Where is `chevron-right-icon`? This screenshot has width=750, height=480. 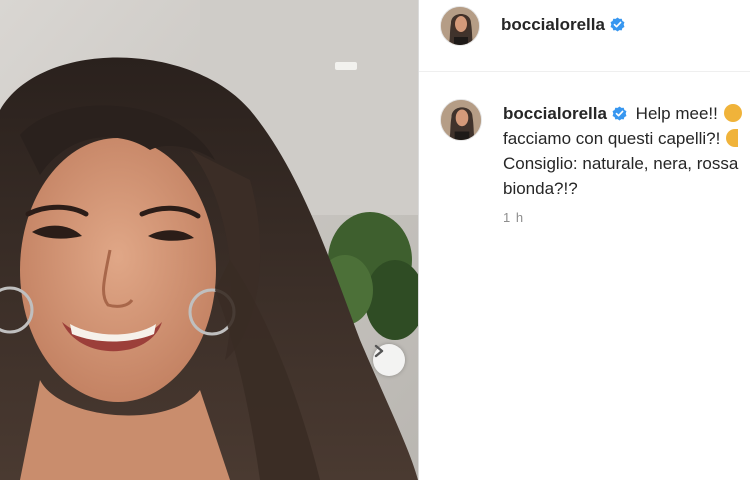 chevron-right-icon is located at coordinates (379, 351).